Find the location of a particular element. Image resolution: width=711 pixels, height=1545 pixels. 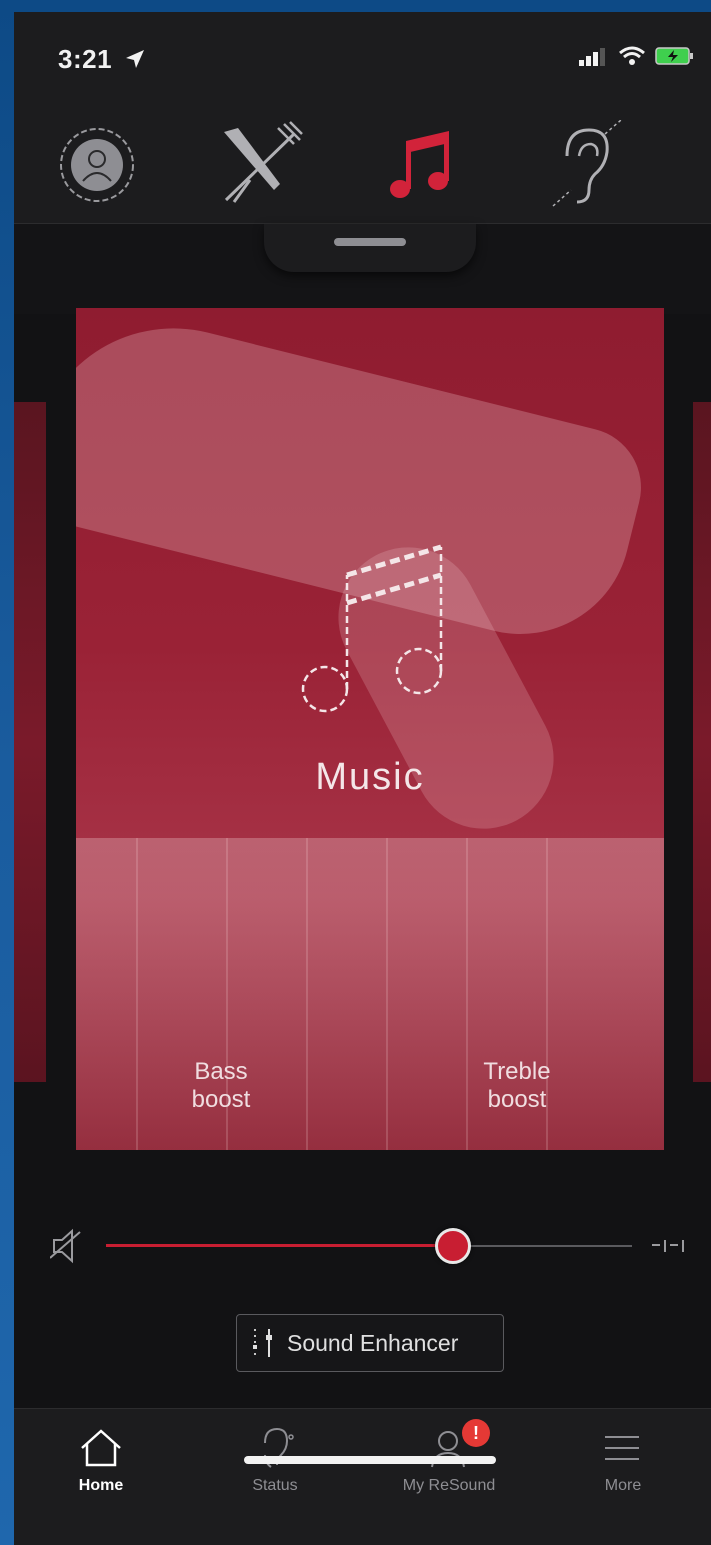

knife-fork-icon is located at coordinates (263, 162).